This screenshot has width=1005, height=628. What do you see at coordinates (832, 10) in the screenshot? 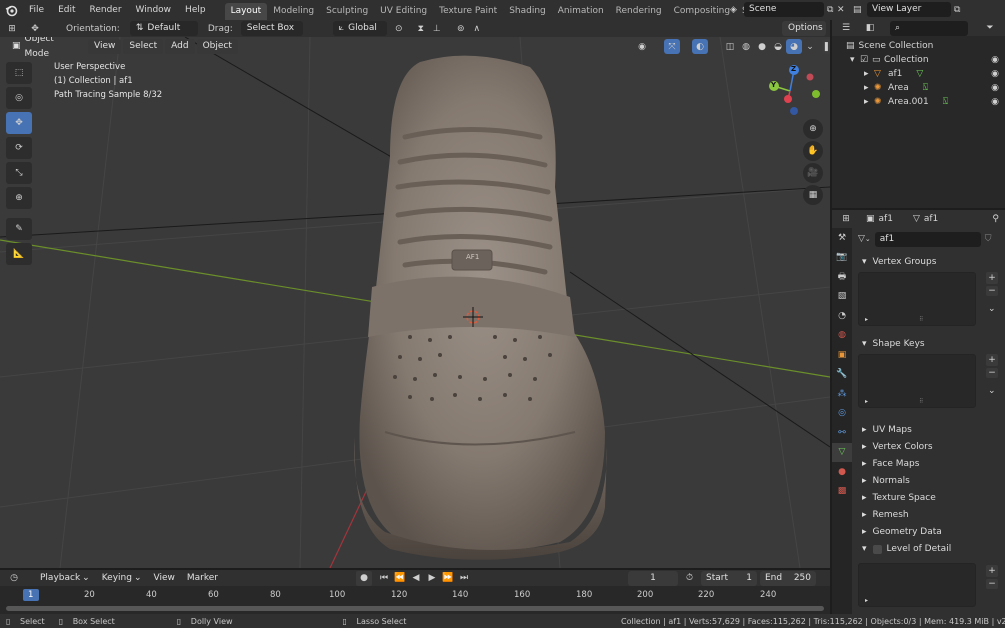
I see `copy-scene-icon: ⧉` at bounding box center [832, 10].